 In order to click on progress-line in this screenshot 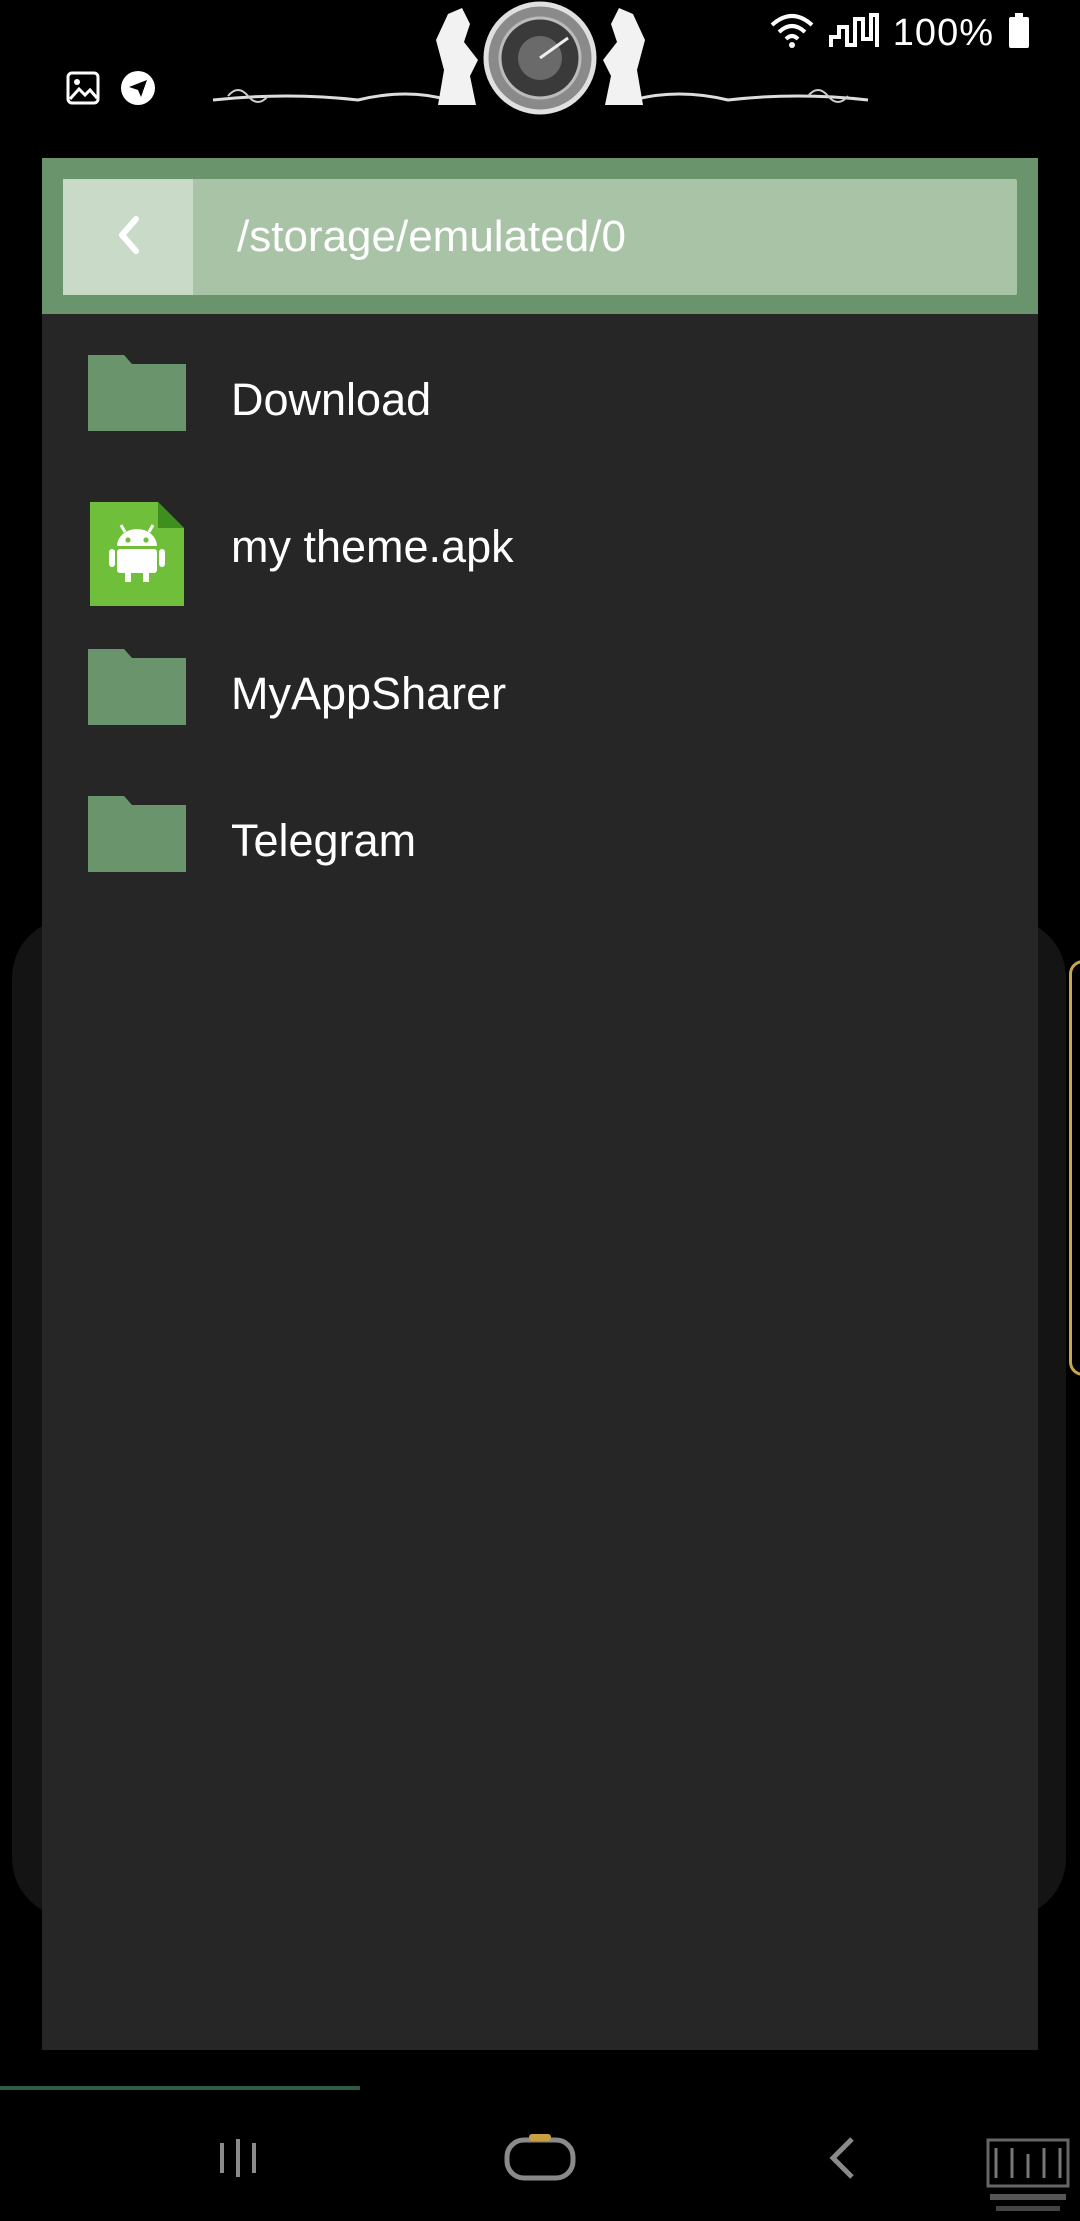, I will do `click(180, 2088)`.